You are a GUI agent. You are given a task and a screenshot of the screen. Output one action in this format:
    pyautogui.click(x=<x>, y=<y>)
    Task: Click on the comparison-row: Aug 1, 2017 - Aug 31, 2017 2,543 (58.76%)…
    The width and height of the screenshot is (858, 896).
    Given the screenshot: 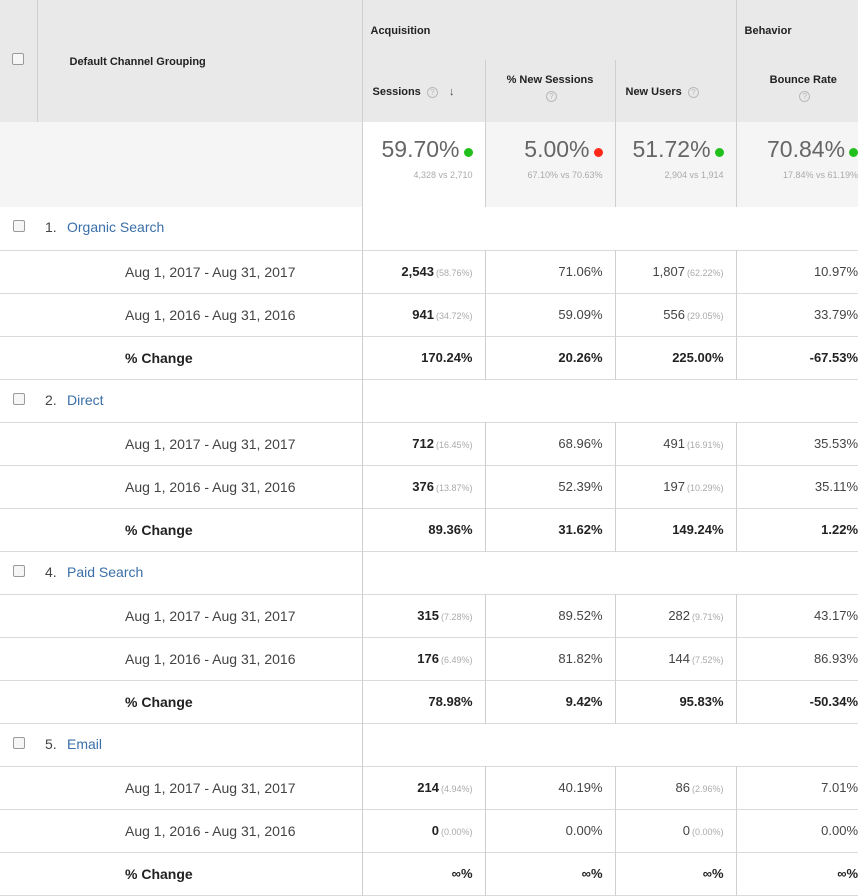 What is the action you would take?
    pyautogui.click(x=429, y=271)
    